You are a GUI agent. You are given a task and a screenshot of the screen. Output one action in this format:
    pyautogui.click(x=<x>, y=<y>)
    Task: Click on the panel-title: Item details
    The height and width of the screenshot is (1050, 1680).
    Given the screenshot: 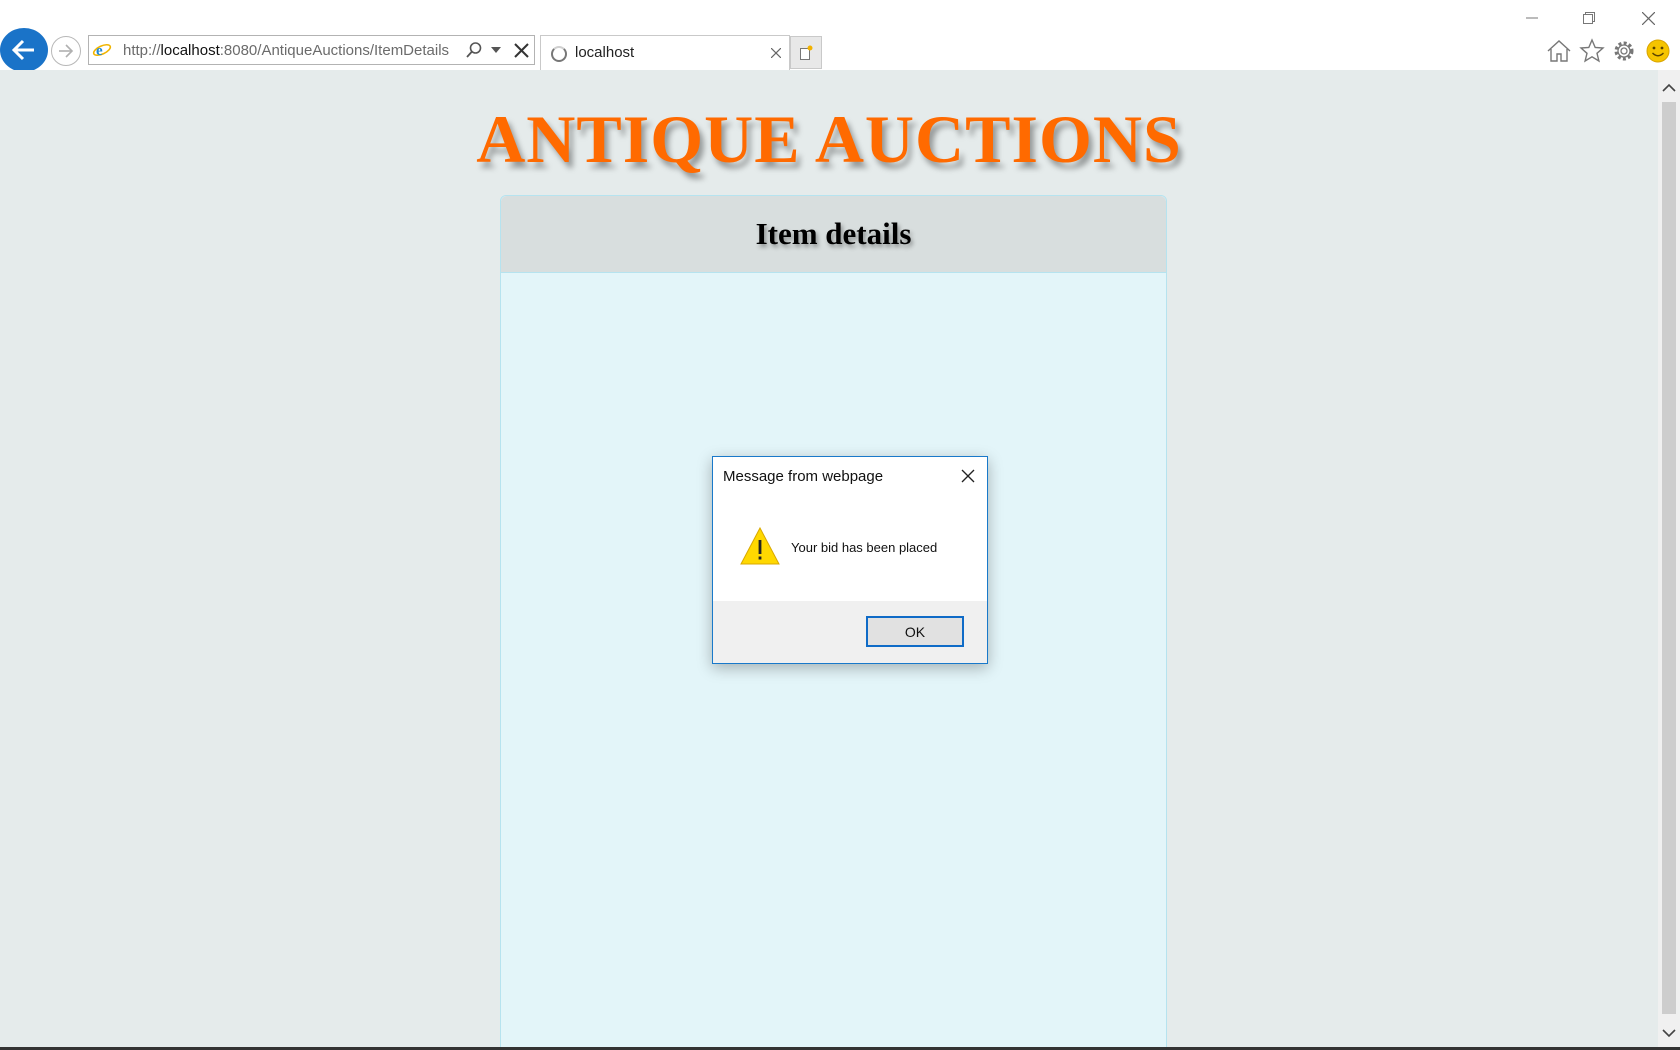 What is the action you would take?
    pyautogui.click(x=833, y=233)
    